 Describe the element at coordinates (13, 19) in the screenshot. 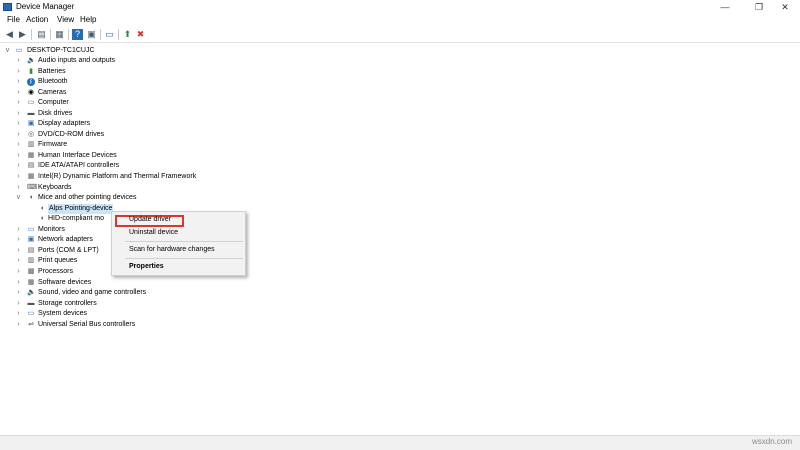

I see `menu-file: File` at that location.